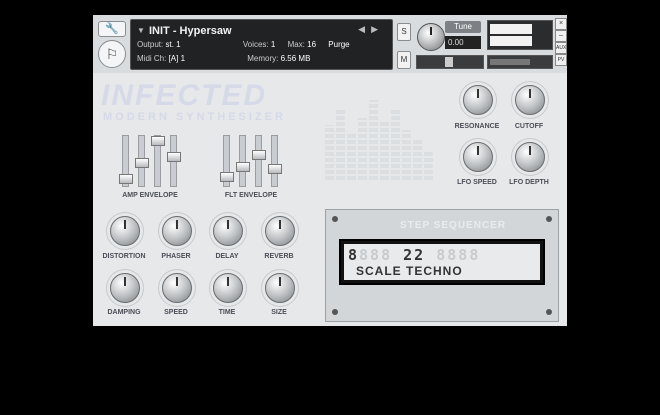 The image size is (660, 415). What do you see at coordinates (371, 29) in the screenshot?
I see `preset-arrows-icon: ◀▶` at bounding box center [371, 29].